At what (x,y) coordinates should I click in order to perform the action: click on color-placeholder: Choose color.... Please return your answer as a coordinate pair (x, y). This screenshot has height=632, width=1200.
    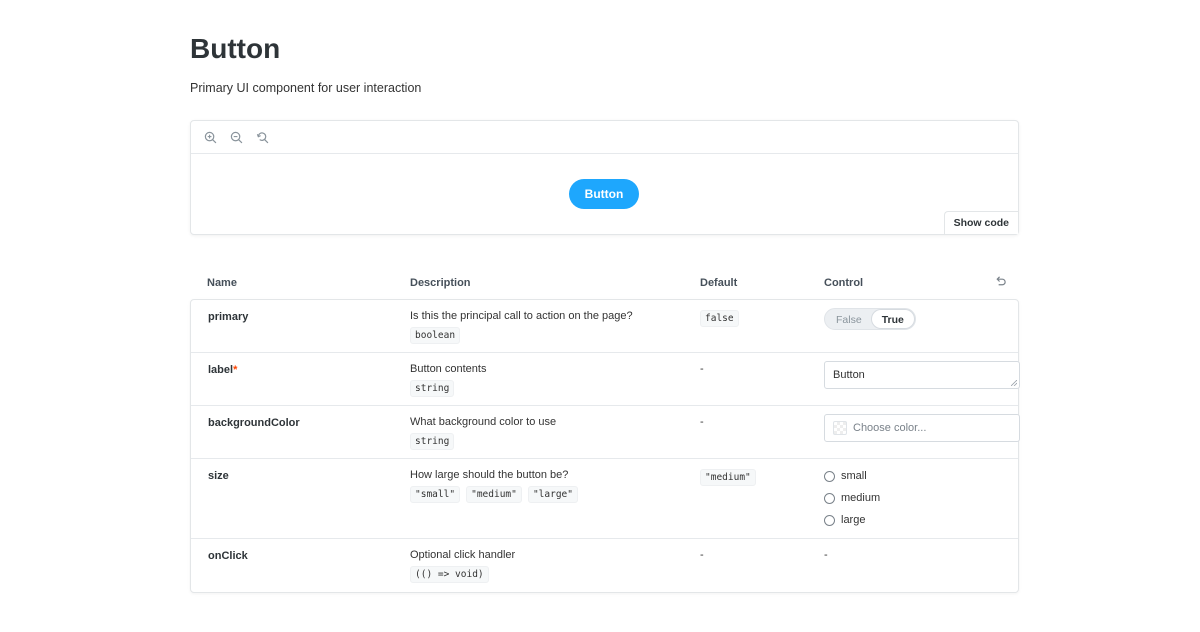
    Looking at the image, I should click on (890, 428).